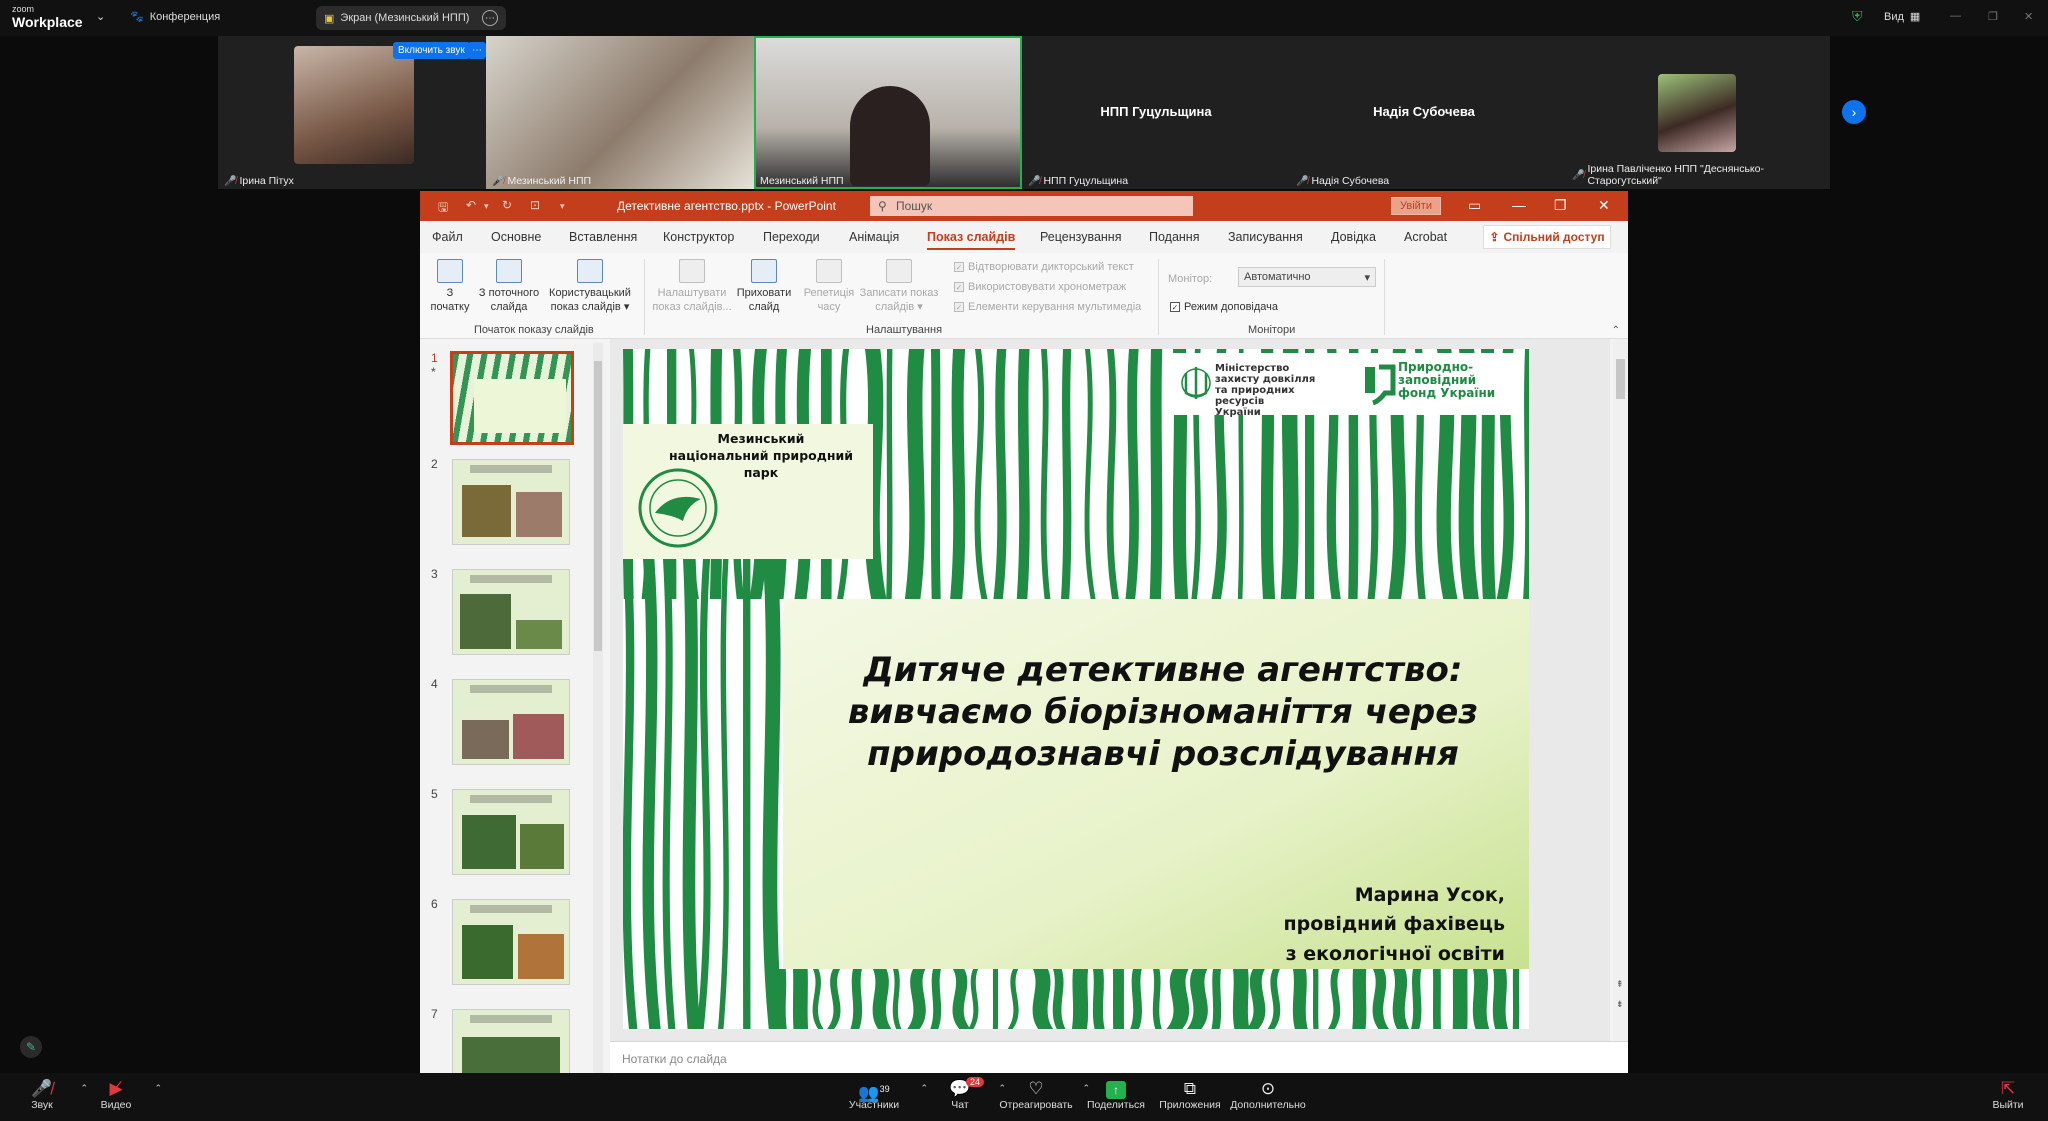 The height and width of the screenshot is (1121, 2048). Describe the element at coordinates (1224, 307) in the screenshot. I see `presenter-view-checkbox: ✓ Режим доповідача` at that location.